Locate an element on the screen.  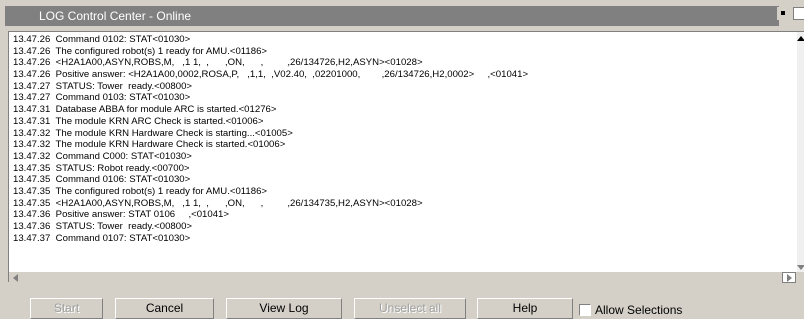
help-button: Help is located at coordinates (525, 308).